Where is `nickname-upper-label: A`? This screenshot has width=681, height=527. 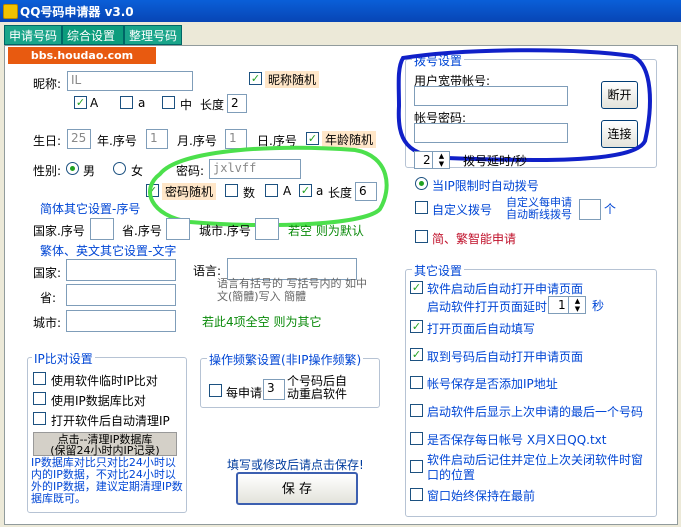 nickname-upper-label: A is located at coordinates (94, 103).